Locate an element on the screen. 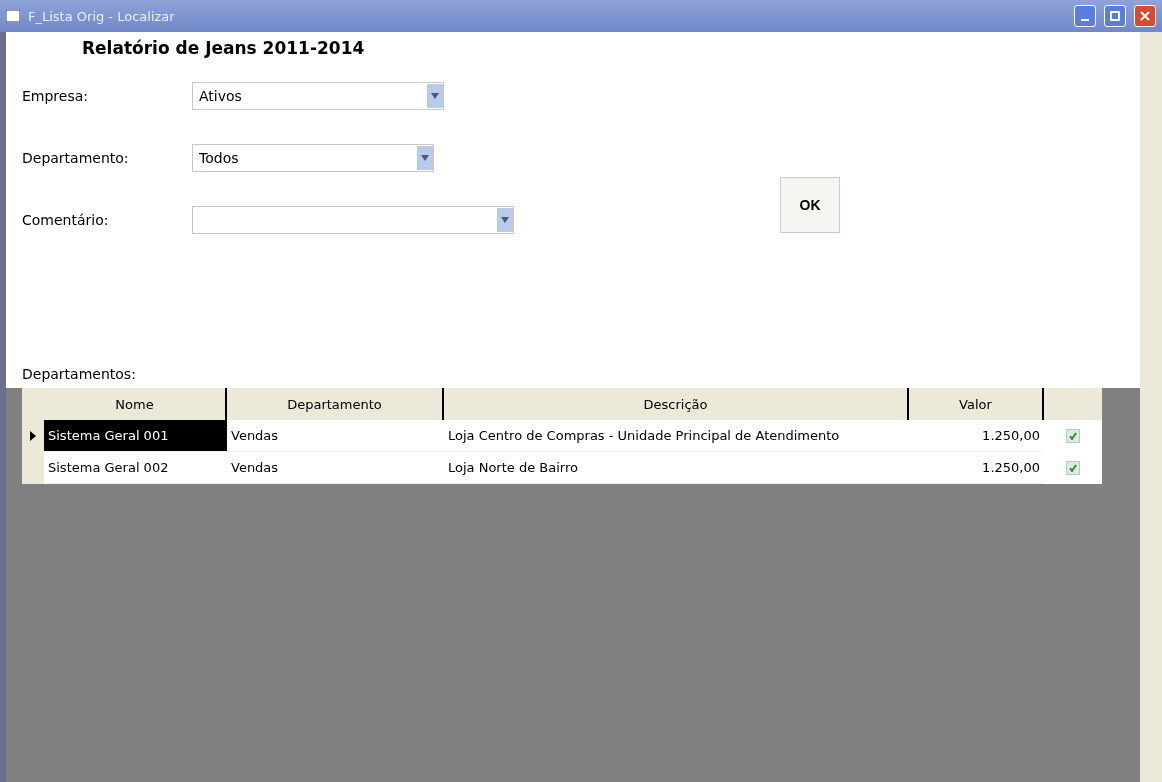 The width and height of the screenshot is (1162, 782). close-icon is located at coordinates (1145, 16).